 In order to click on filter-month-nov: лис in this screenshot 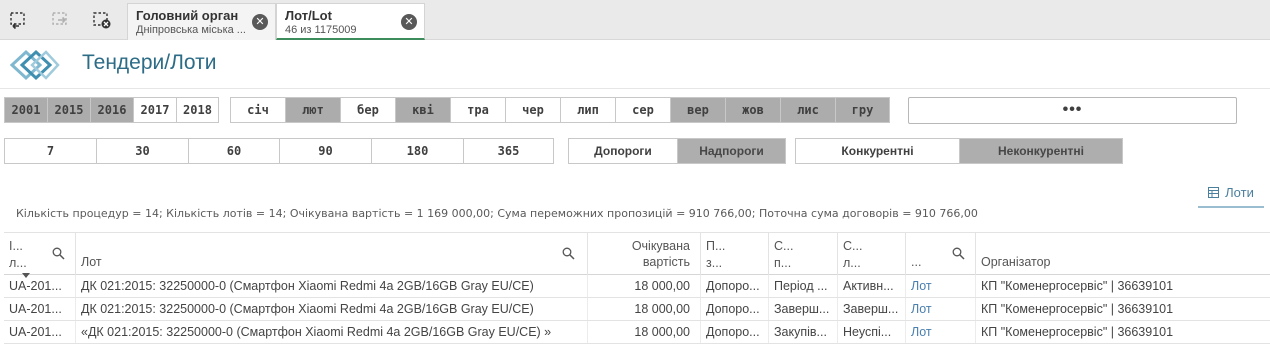, I will do `click(807, 110)`.